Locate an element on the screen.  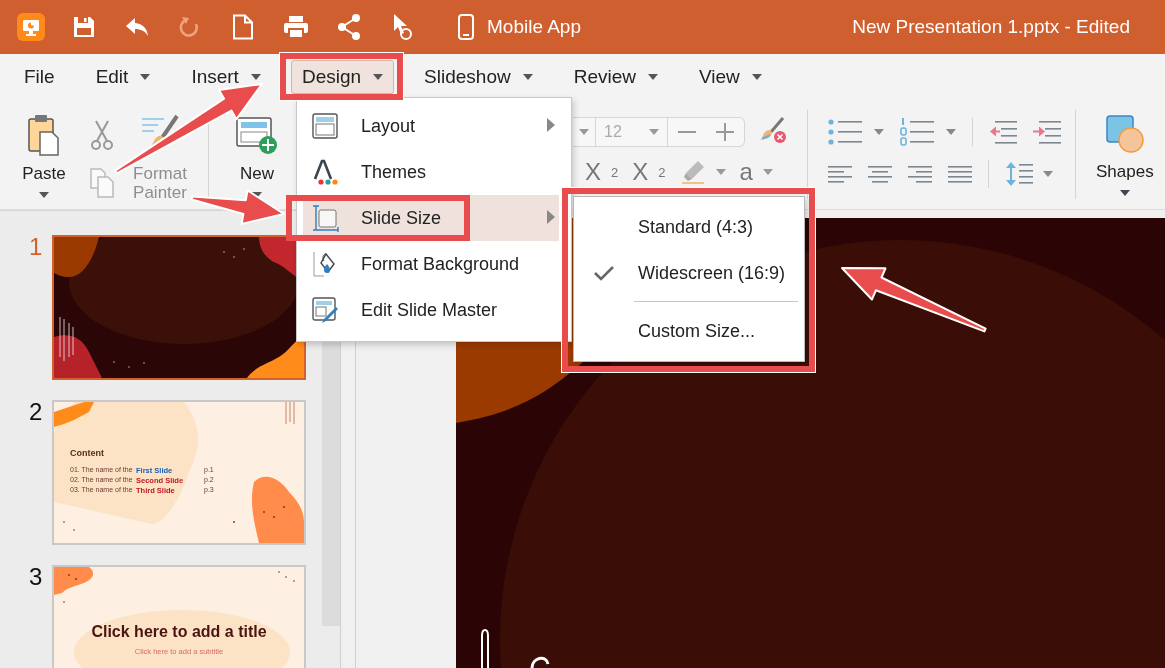
menu-item-label: Themes is located at coordinates (394, 172).